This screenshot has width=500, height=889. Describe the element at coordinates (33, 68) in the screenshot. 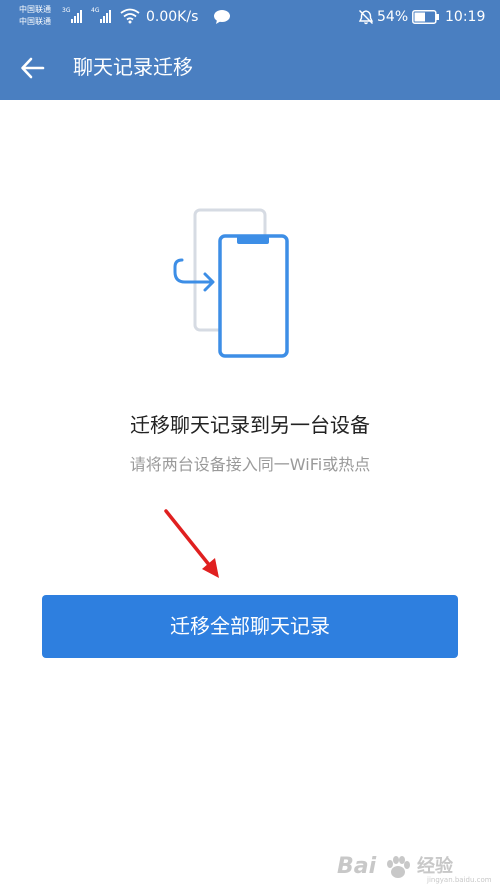

I see `back-arrow-icon` at that location.